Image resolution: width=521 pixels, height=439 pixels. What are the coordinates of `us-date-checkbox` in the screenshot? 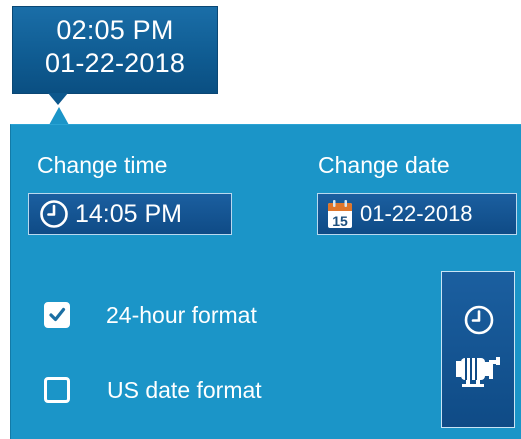 It's located at (57, 390).